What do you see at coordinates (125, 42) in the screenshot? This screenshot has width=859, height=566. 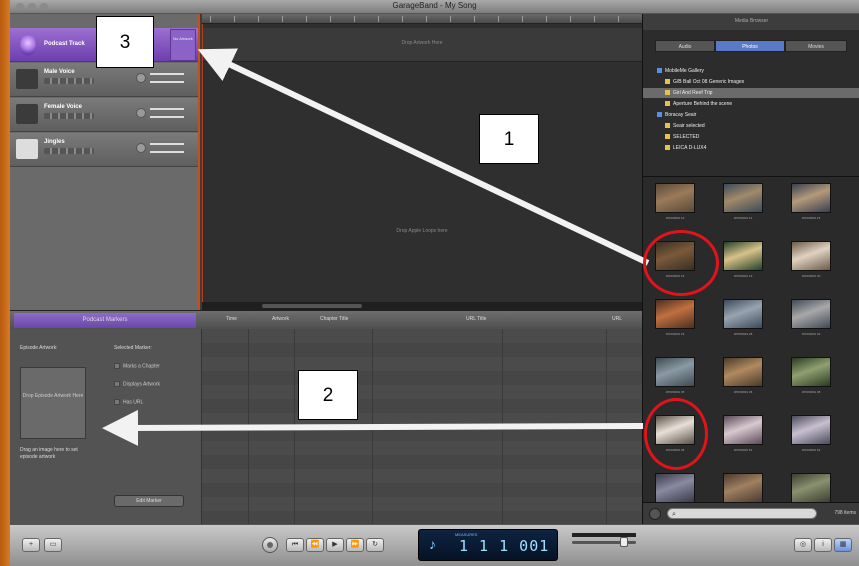 I see `annotation-label-3: 3` at bounding box center [125, 42].